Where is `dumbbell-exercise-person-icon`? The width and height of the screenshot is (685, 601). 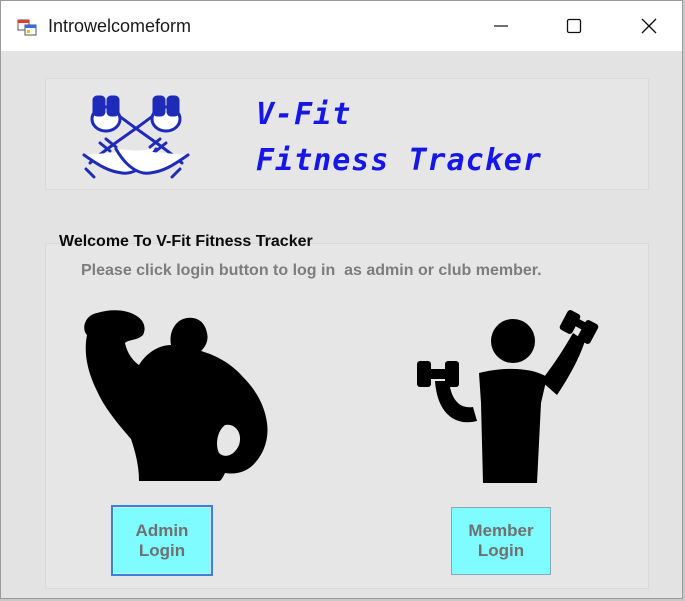 dumbbell-exercise-person-icon is located at coordinates (508, 396).